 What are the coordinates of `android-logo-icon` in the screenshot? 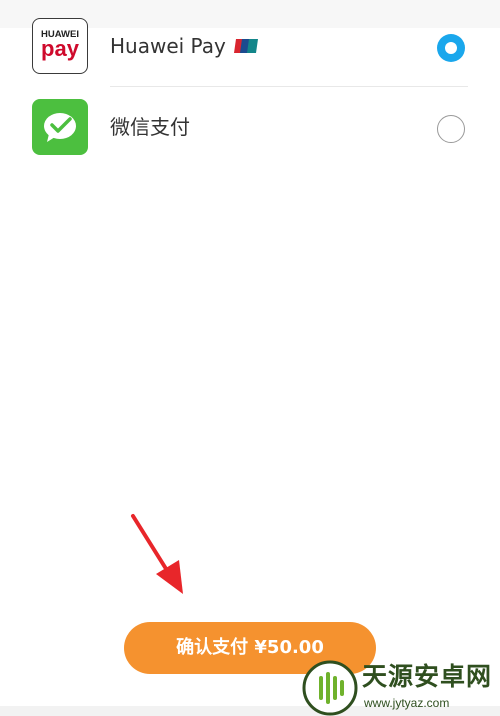 It's located at (330, 688).